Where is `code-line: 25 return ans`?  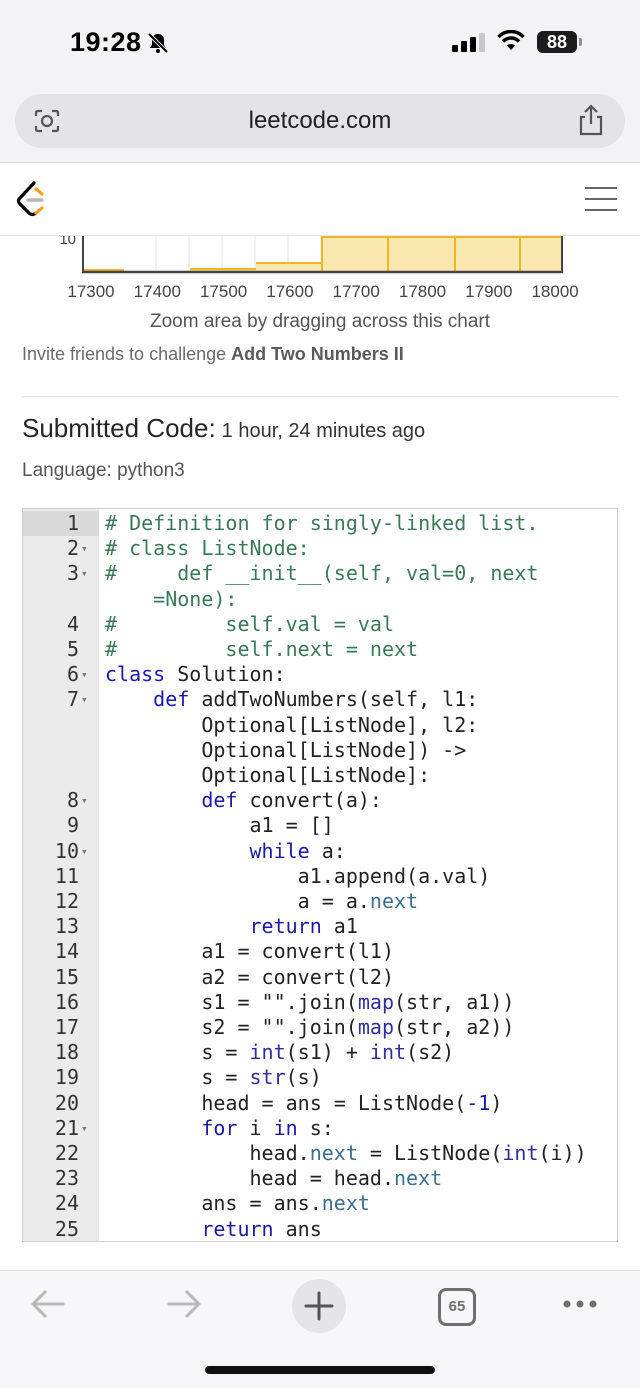
code-line: 25 return ans is located at coordinates (320, 1228).